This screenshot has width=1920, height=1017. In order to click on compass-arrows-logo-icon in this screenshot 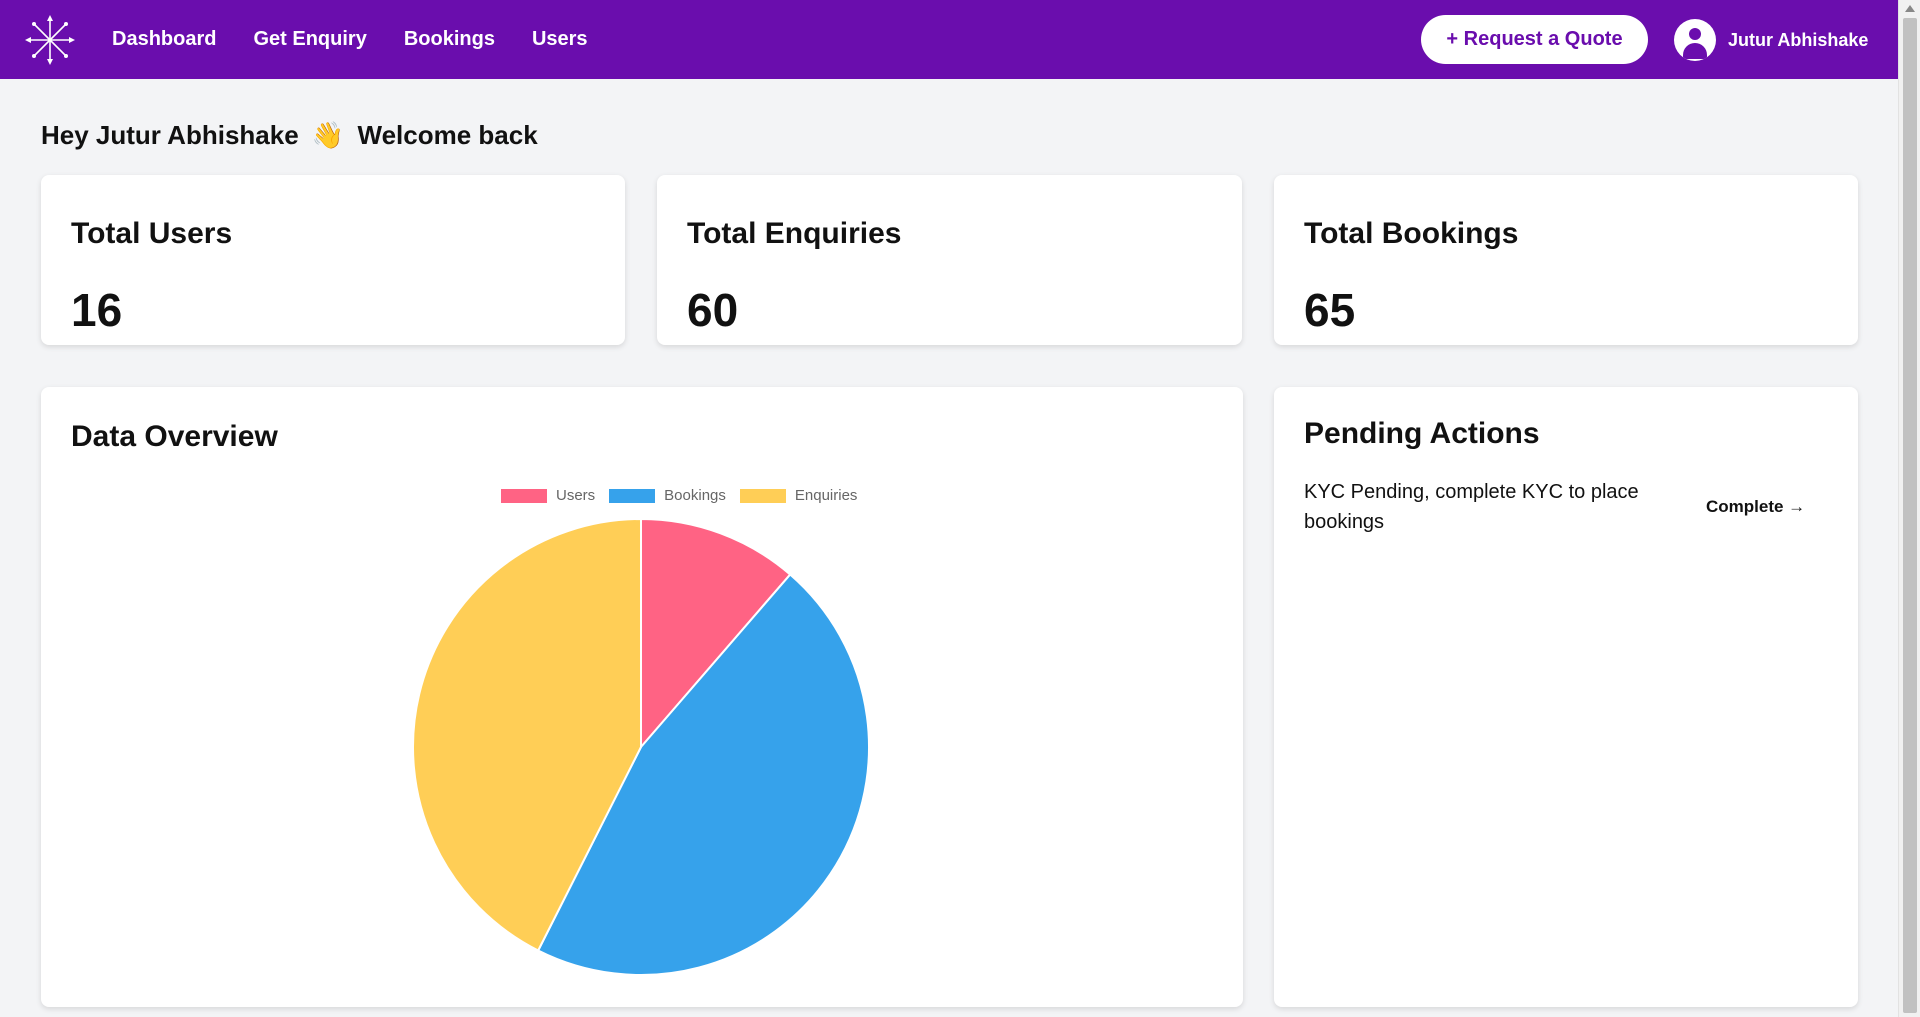, I will do `click(50, 40)`.